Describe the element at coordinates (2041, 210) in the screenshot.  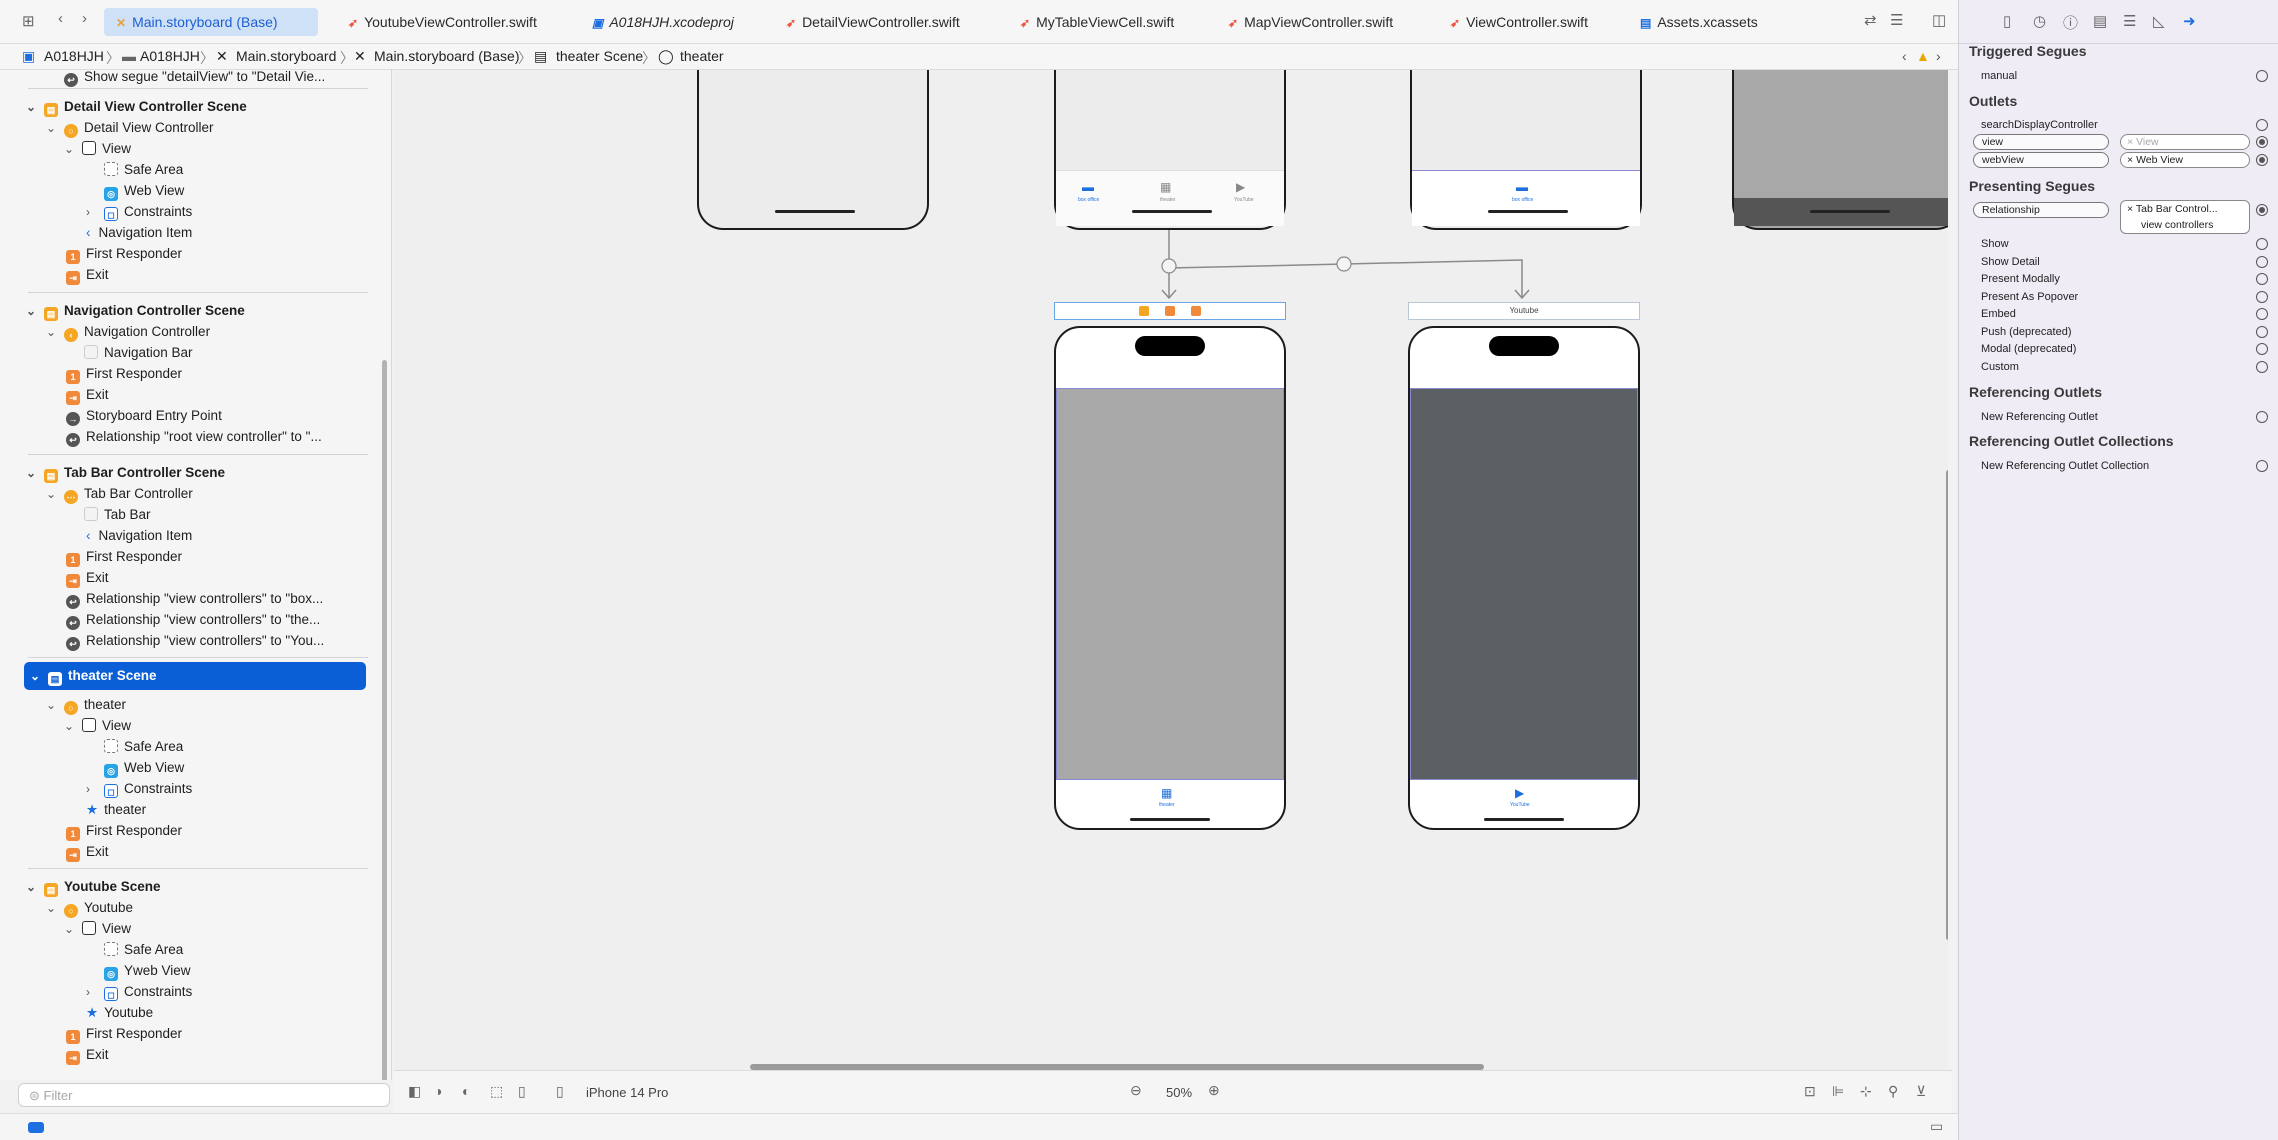
I see `segue-relationship: Relationship` at that location.